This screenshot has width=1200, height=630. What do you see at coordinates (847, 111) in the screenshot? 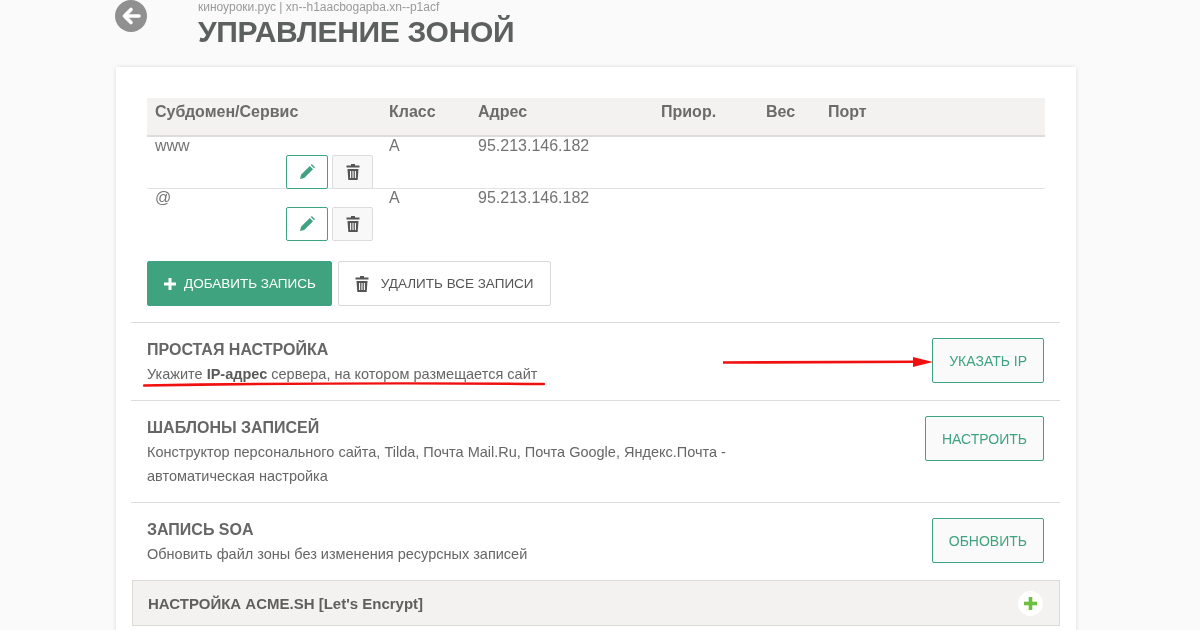
I see `column-header: Порт` at bounding box center [847, 111].